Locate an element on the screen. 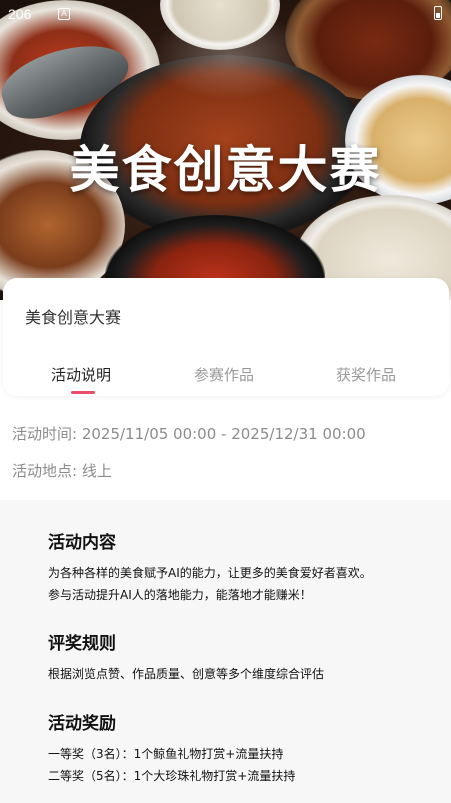 The image size is (451, 803). section-title-content: 活动内容 is located at coordinates (82, 543).